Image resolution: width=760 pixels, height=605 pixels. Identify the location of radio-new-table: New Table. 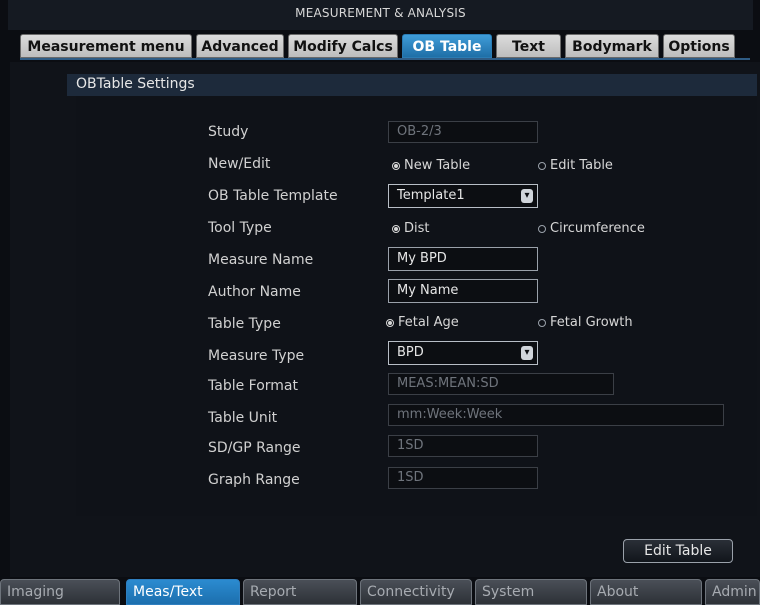
(431, 165).